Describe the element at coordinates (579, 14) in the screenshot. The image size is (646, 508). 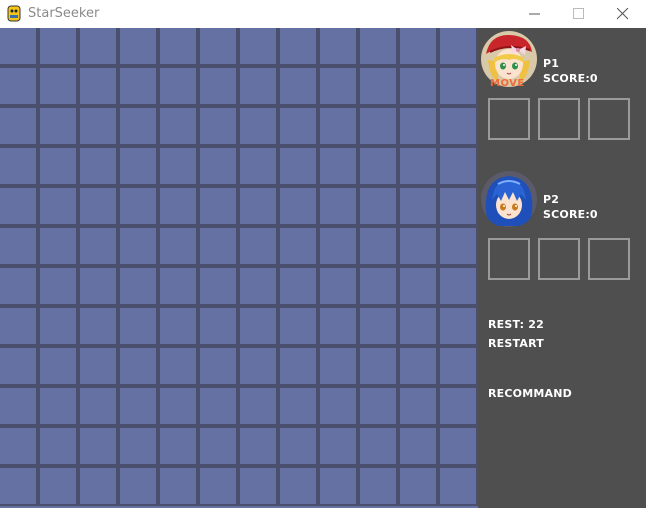
I see `maximize-button` at that location.